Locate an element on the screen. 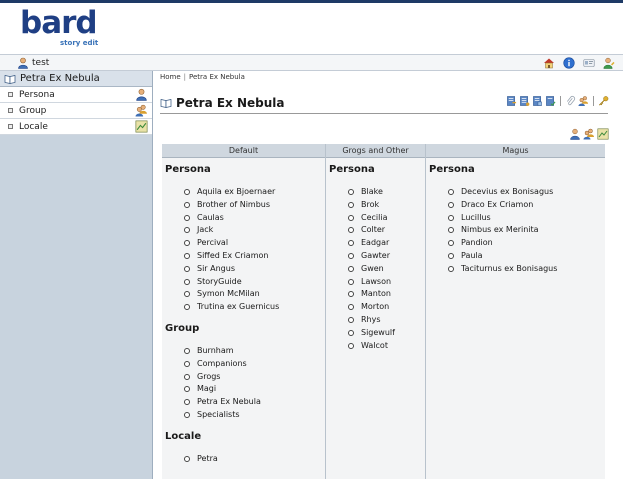 This screenshot has height=479, width=623. id-card-icon is located at coordinates (589, 63).